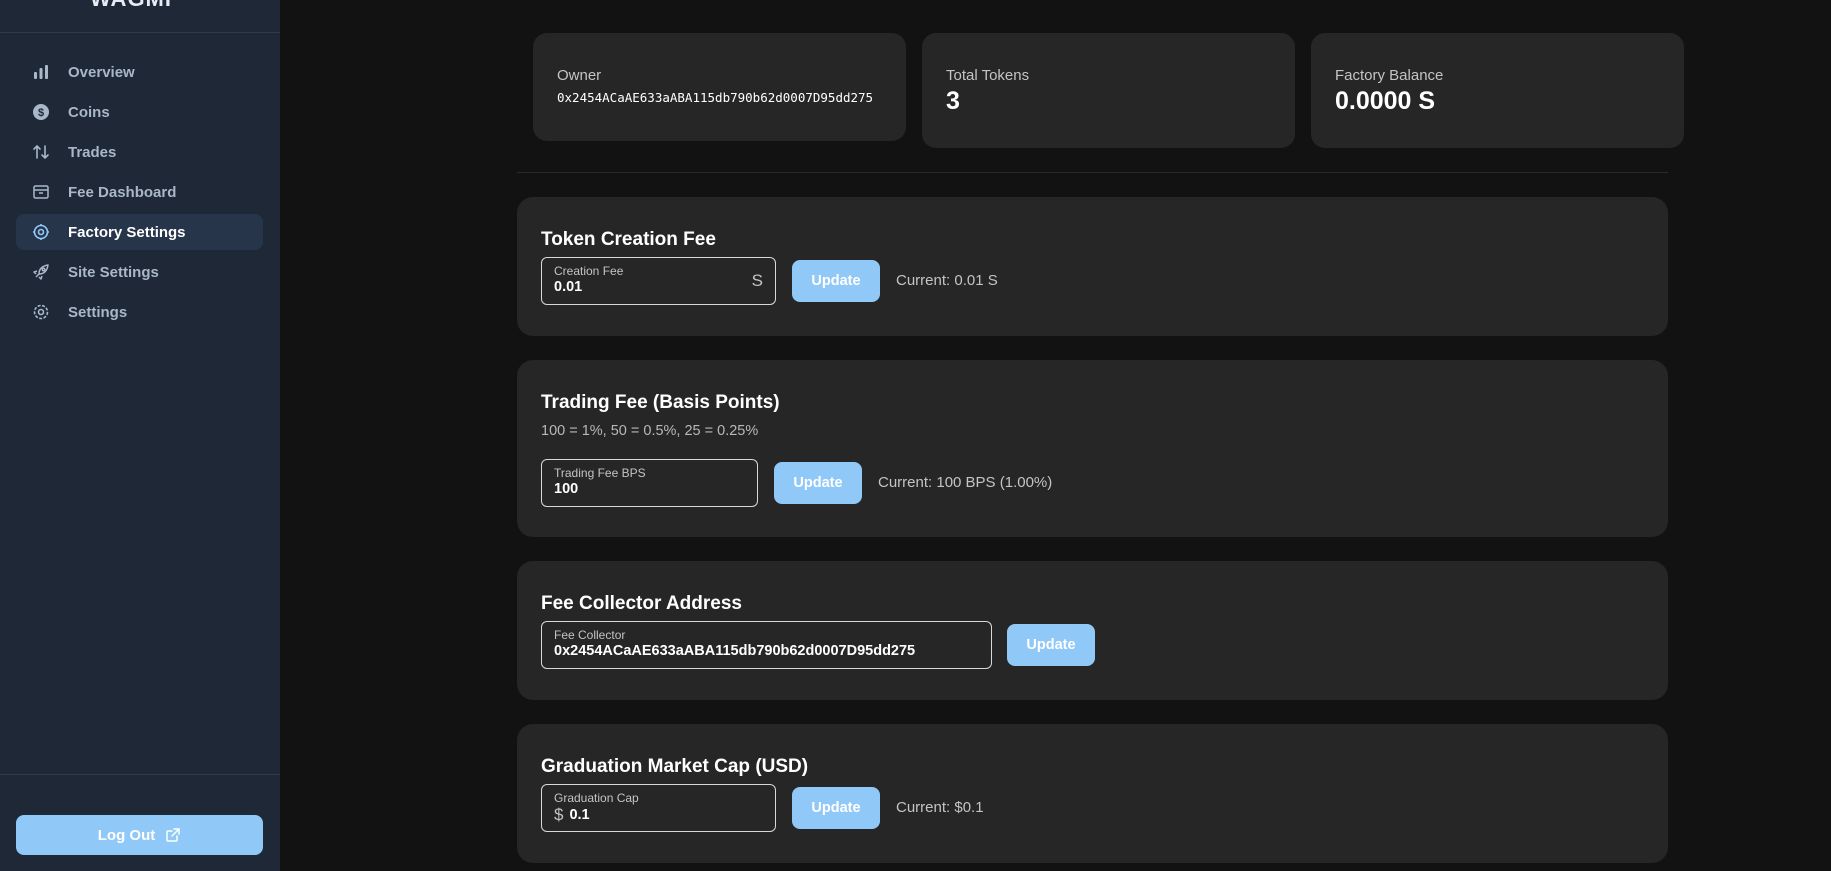 The height and width of the screenshot is (871, 1831). Describe the element at coordinates (628, 239) in the screenshot. I see `creation-fee-title: Token Creation Fee` at that location.